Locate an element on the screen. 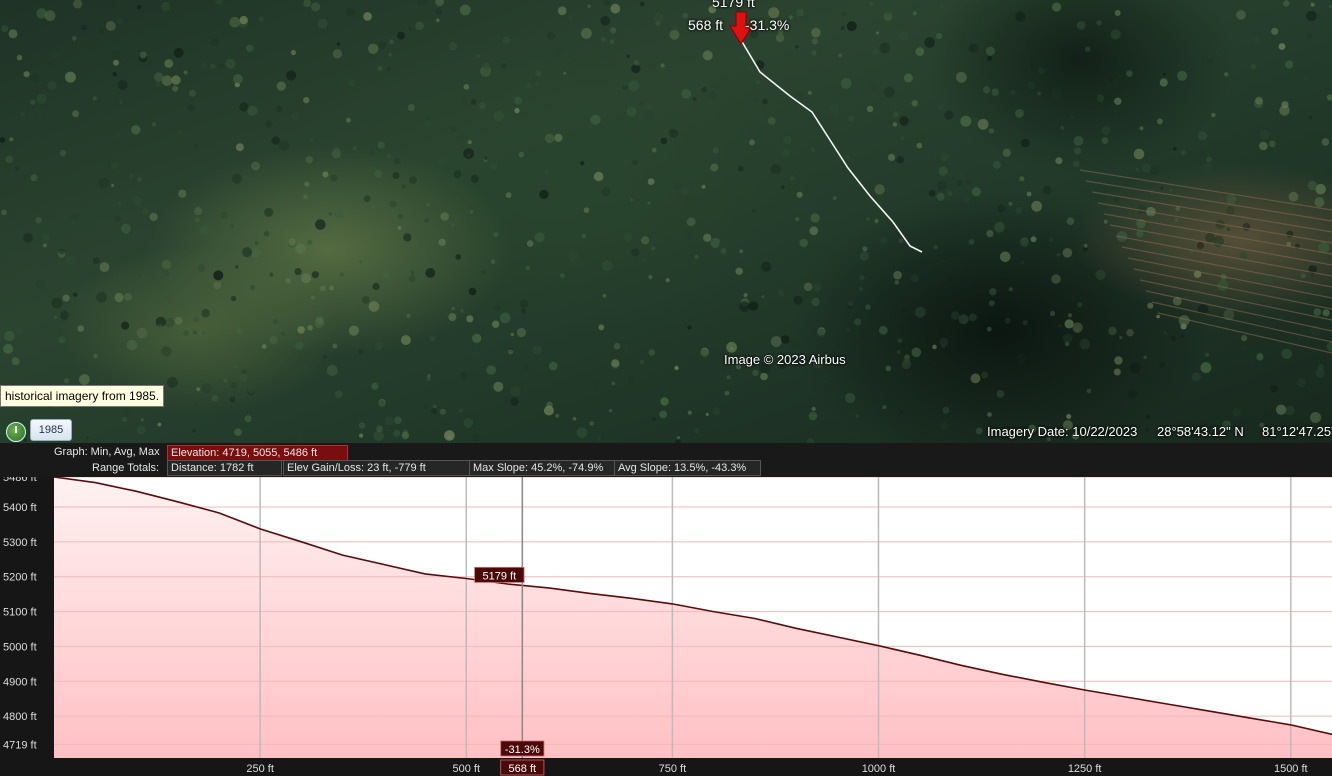 The height and width of the screenshot is (776, 1332). distance-stat: Distance: 1782 ft is located at coordinates (224, 468).